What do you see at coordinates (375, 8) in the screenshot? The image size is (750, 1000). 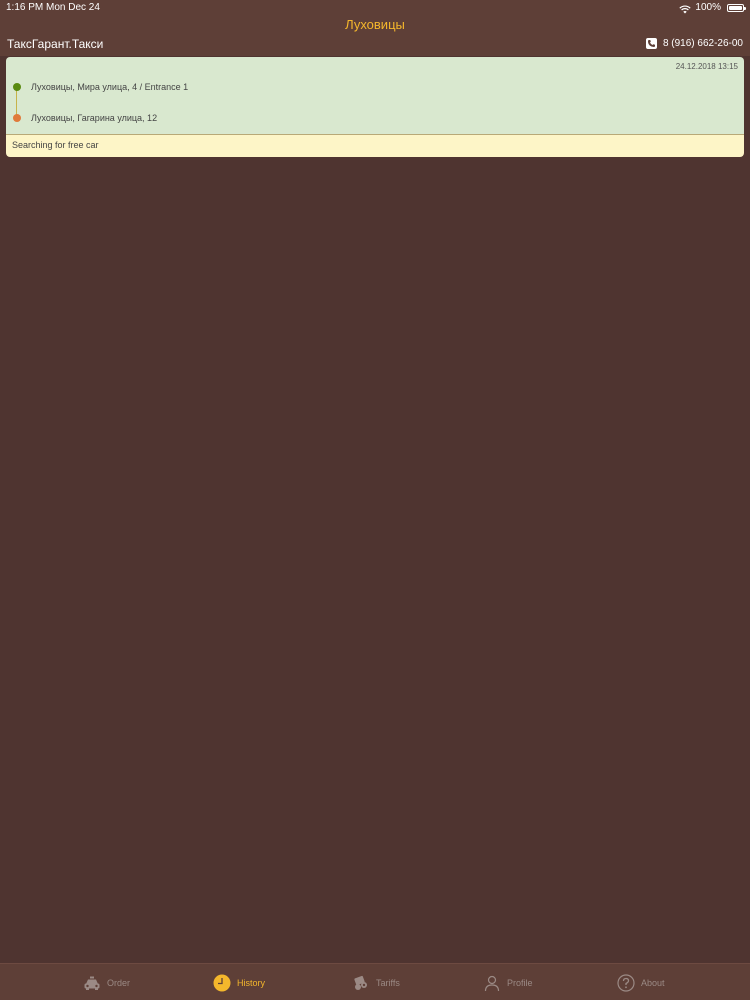 I see `status-bar: 1:16 PM Mon Dec 24 100%` at bounding box center [375, 8].